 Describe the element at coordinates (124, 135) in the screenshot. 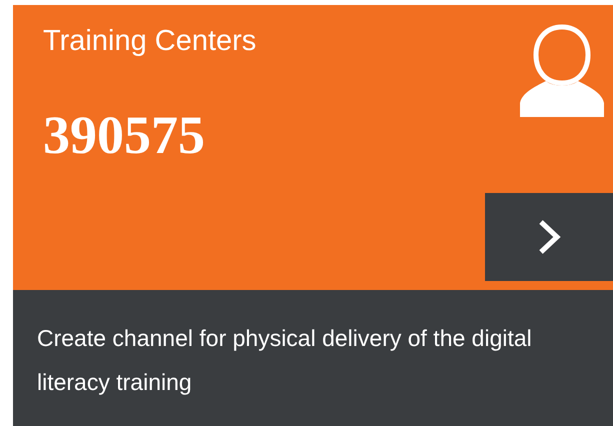

I see `count-value: 390575` at that location.